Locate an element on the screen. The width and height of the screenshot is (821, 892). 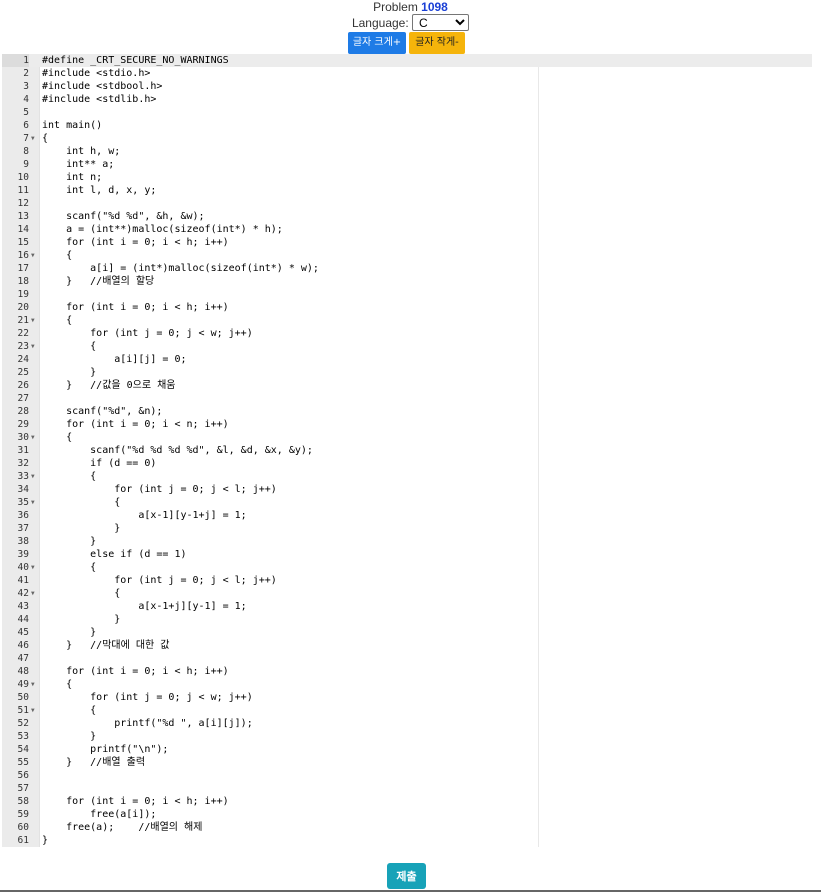
code-line: 47 is located at coordinates (407, 658).